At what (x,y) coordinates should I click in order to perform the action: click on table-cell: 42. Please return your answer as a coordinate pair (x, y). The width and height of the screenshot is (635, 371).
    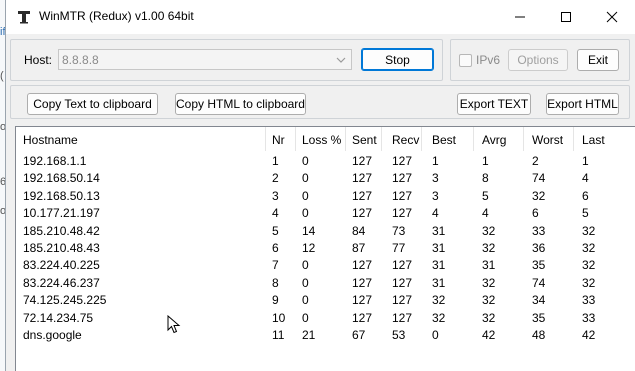
    Looking at the image, I should click on (589, 335).